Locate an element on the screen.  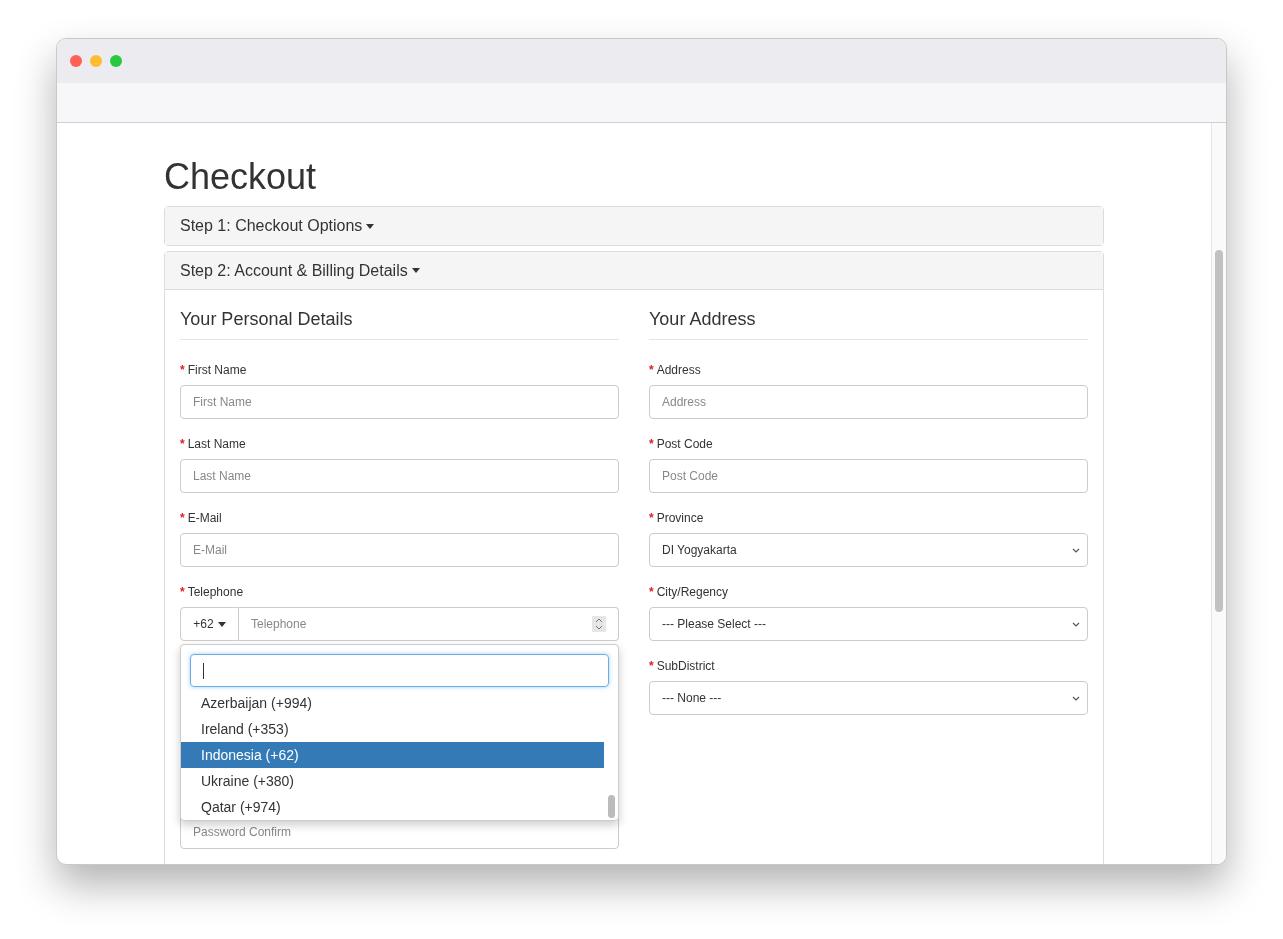
step-header: Step 1: Checkout Options is located at coordinates (634, 226).